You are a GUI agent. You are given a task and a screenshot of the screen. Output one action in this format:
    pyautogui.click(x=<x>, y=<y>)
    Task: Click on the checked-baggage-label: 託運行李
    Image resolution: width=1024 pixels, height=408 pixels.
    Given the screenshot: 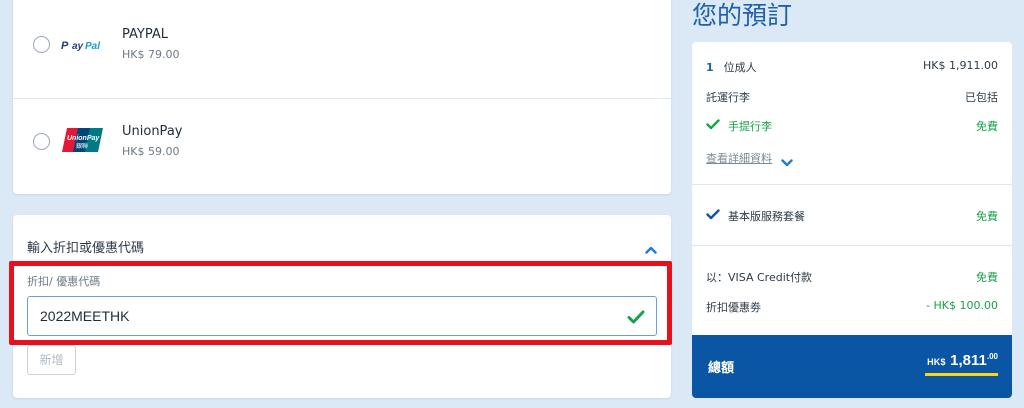 What is the action you would take?
    pyautogui.click(x=728, y=97)
    